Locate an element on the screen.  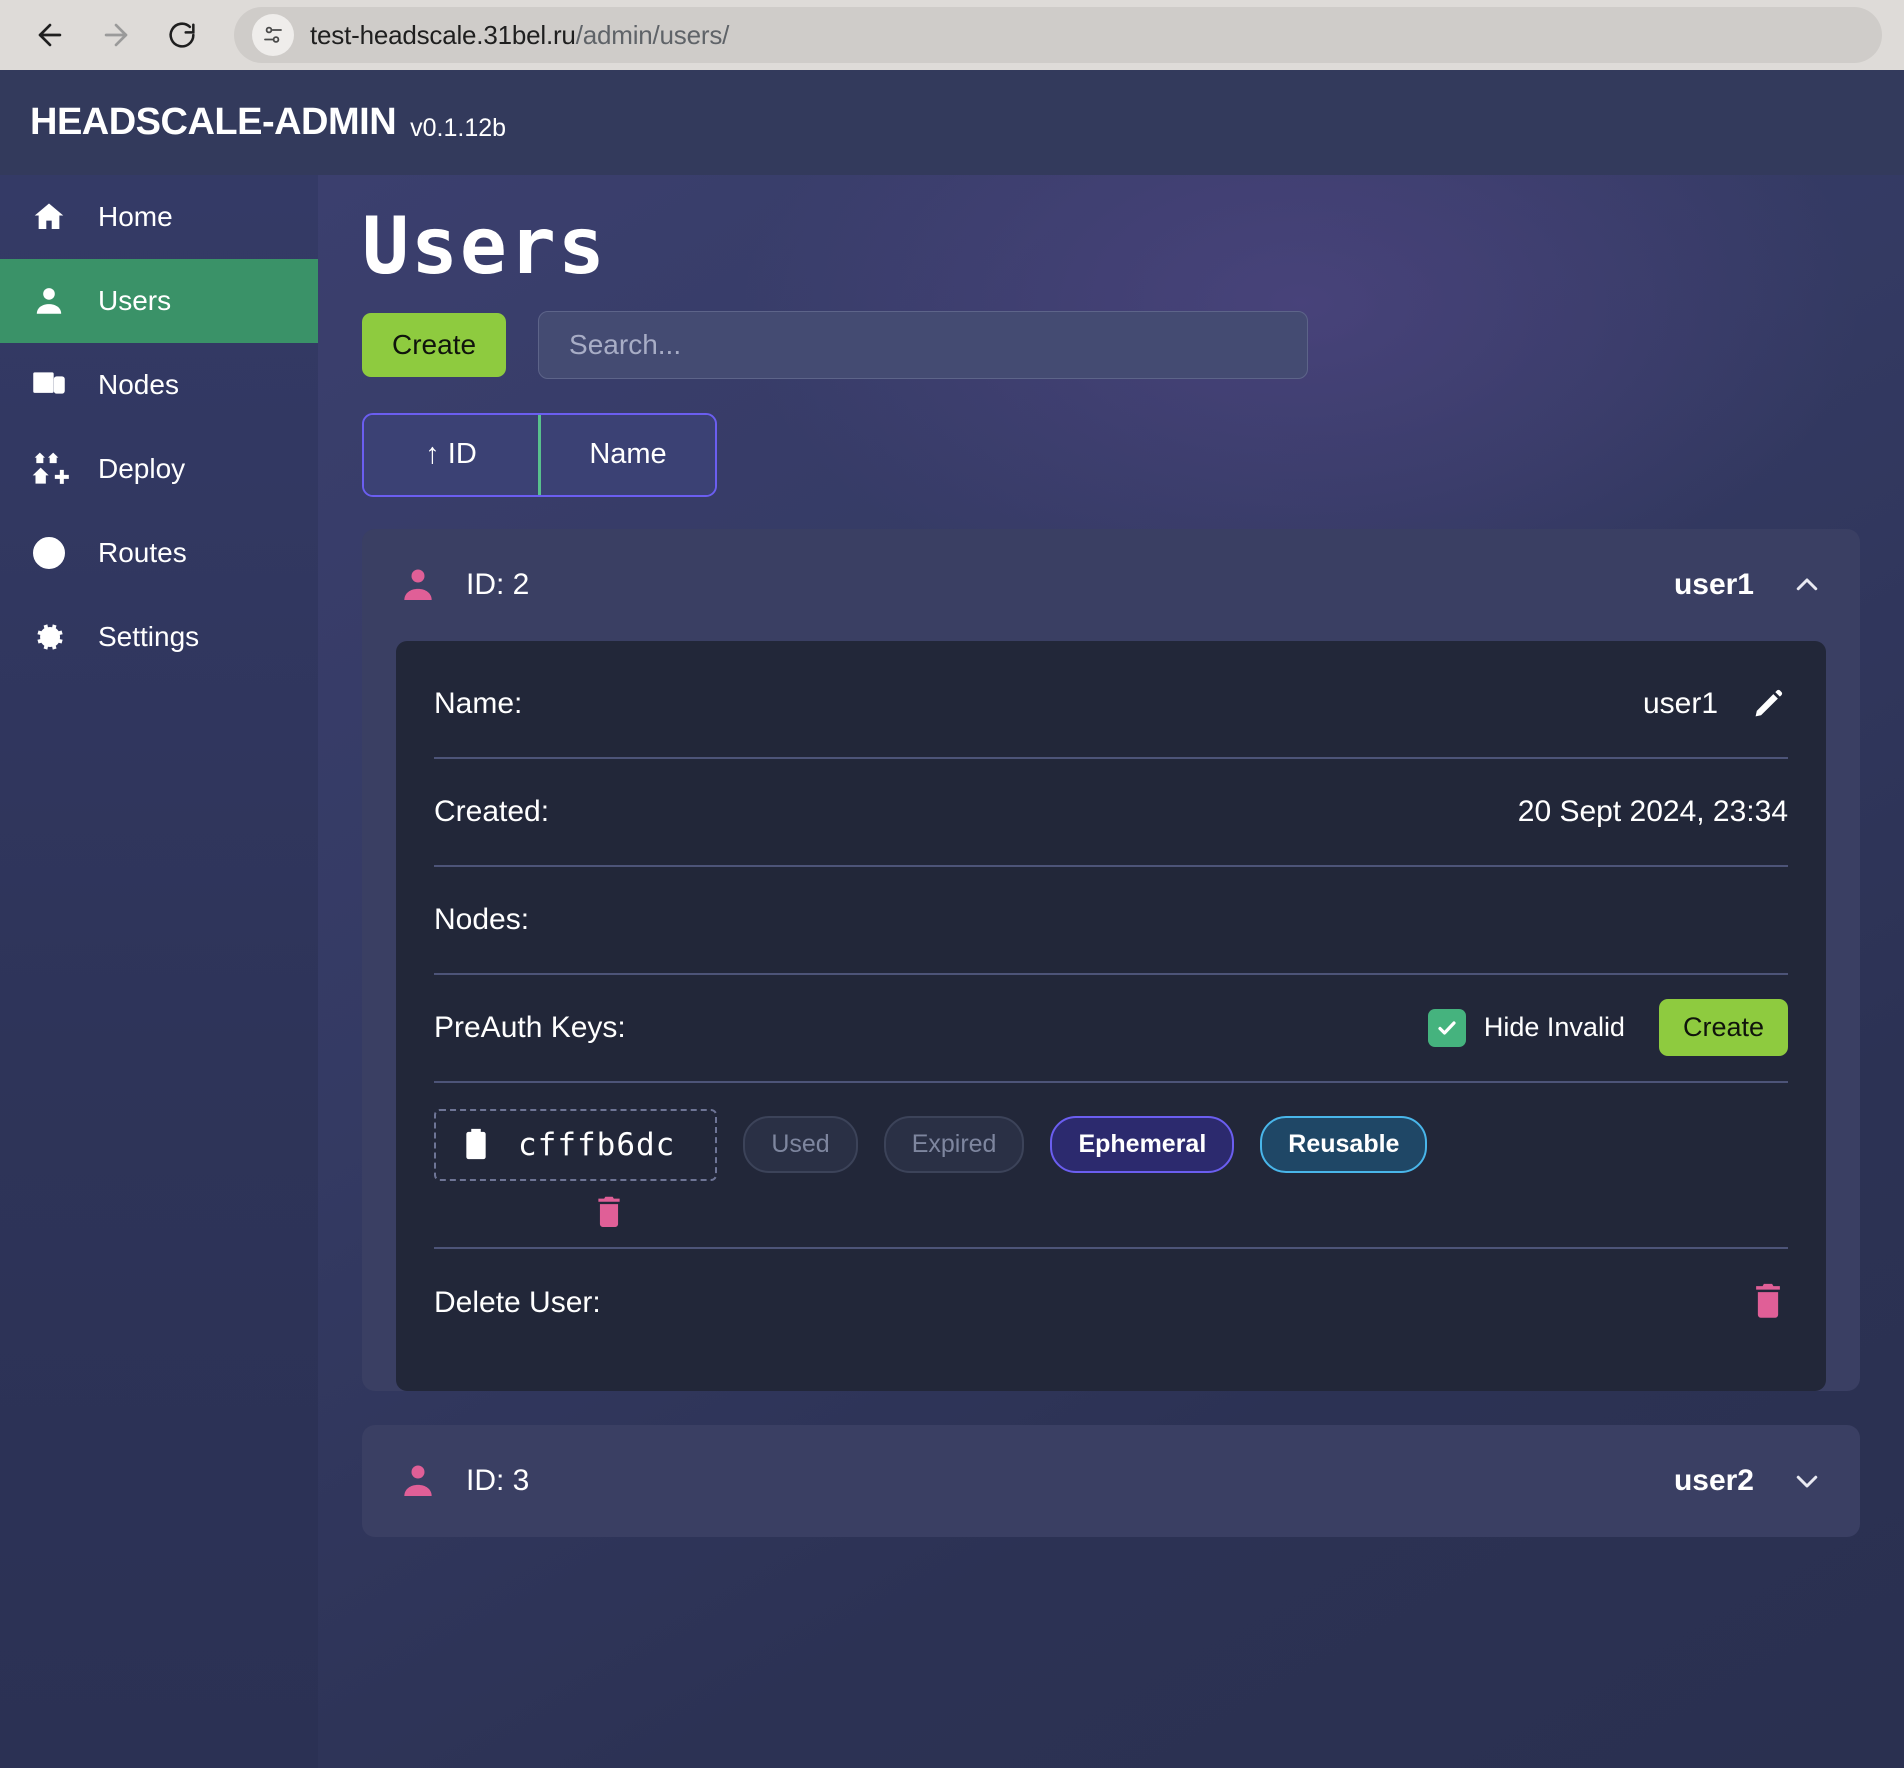
browser-toolbar: test-headscale.31bel.ru/admin/users/ is located at coordinates (952, 35).